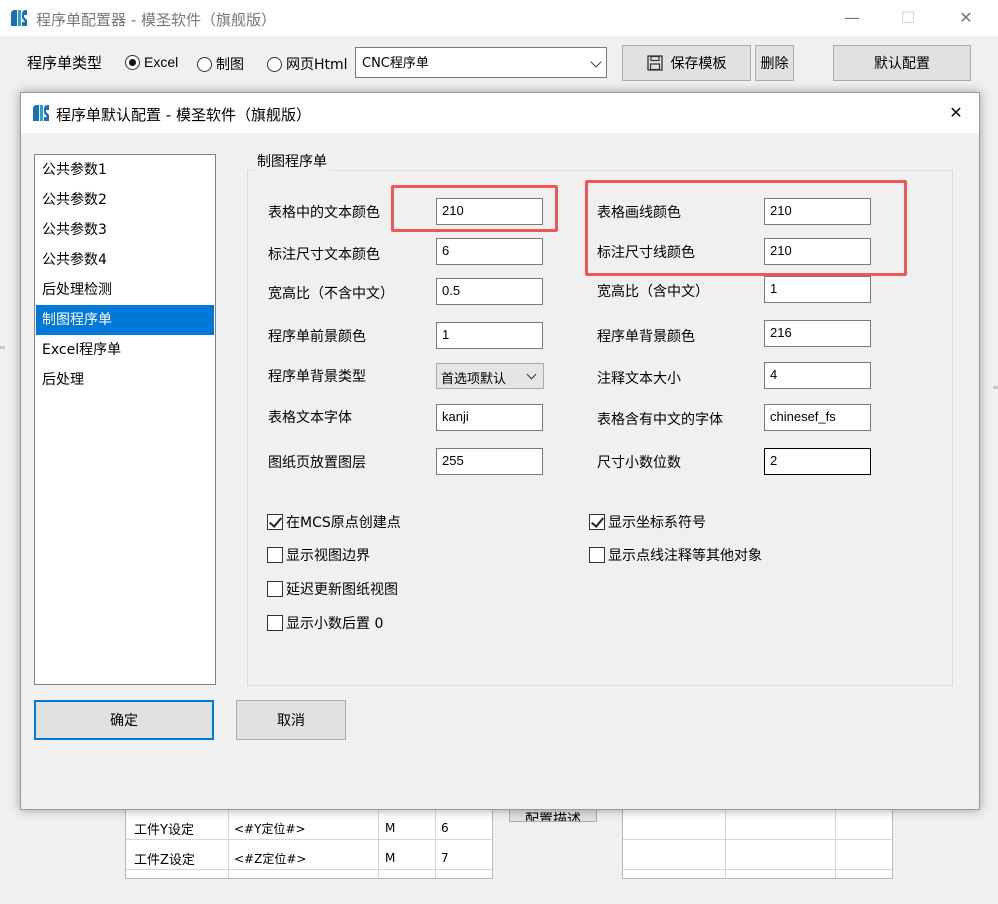 The image size is (998, 904). What do you see at coordinates (65, 63) in the screenshot?
I see `program-type-label: 程序单类型` at bounding box center [65, 63].